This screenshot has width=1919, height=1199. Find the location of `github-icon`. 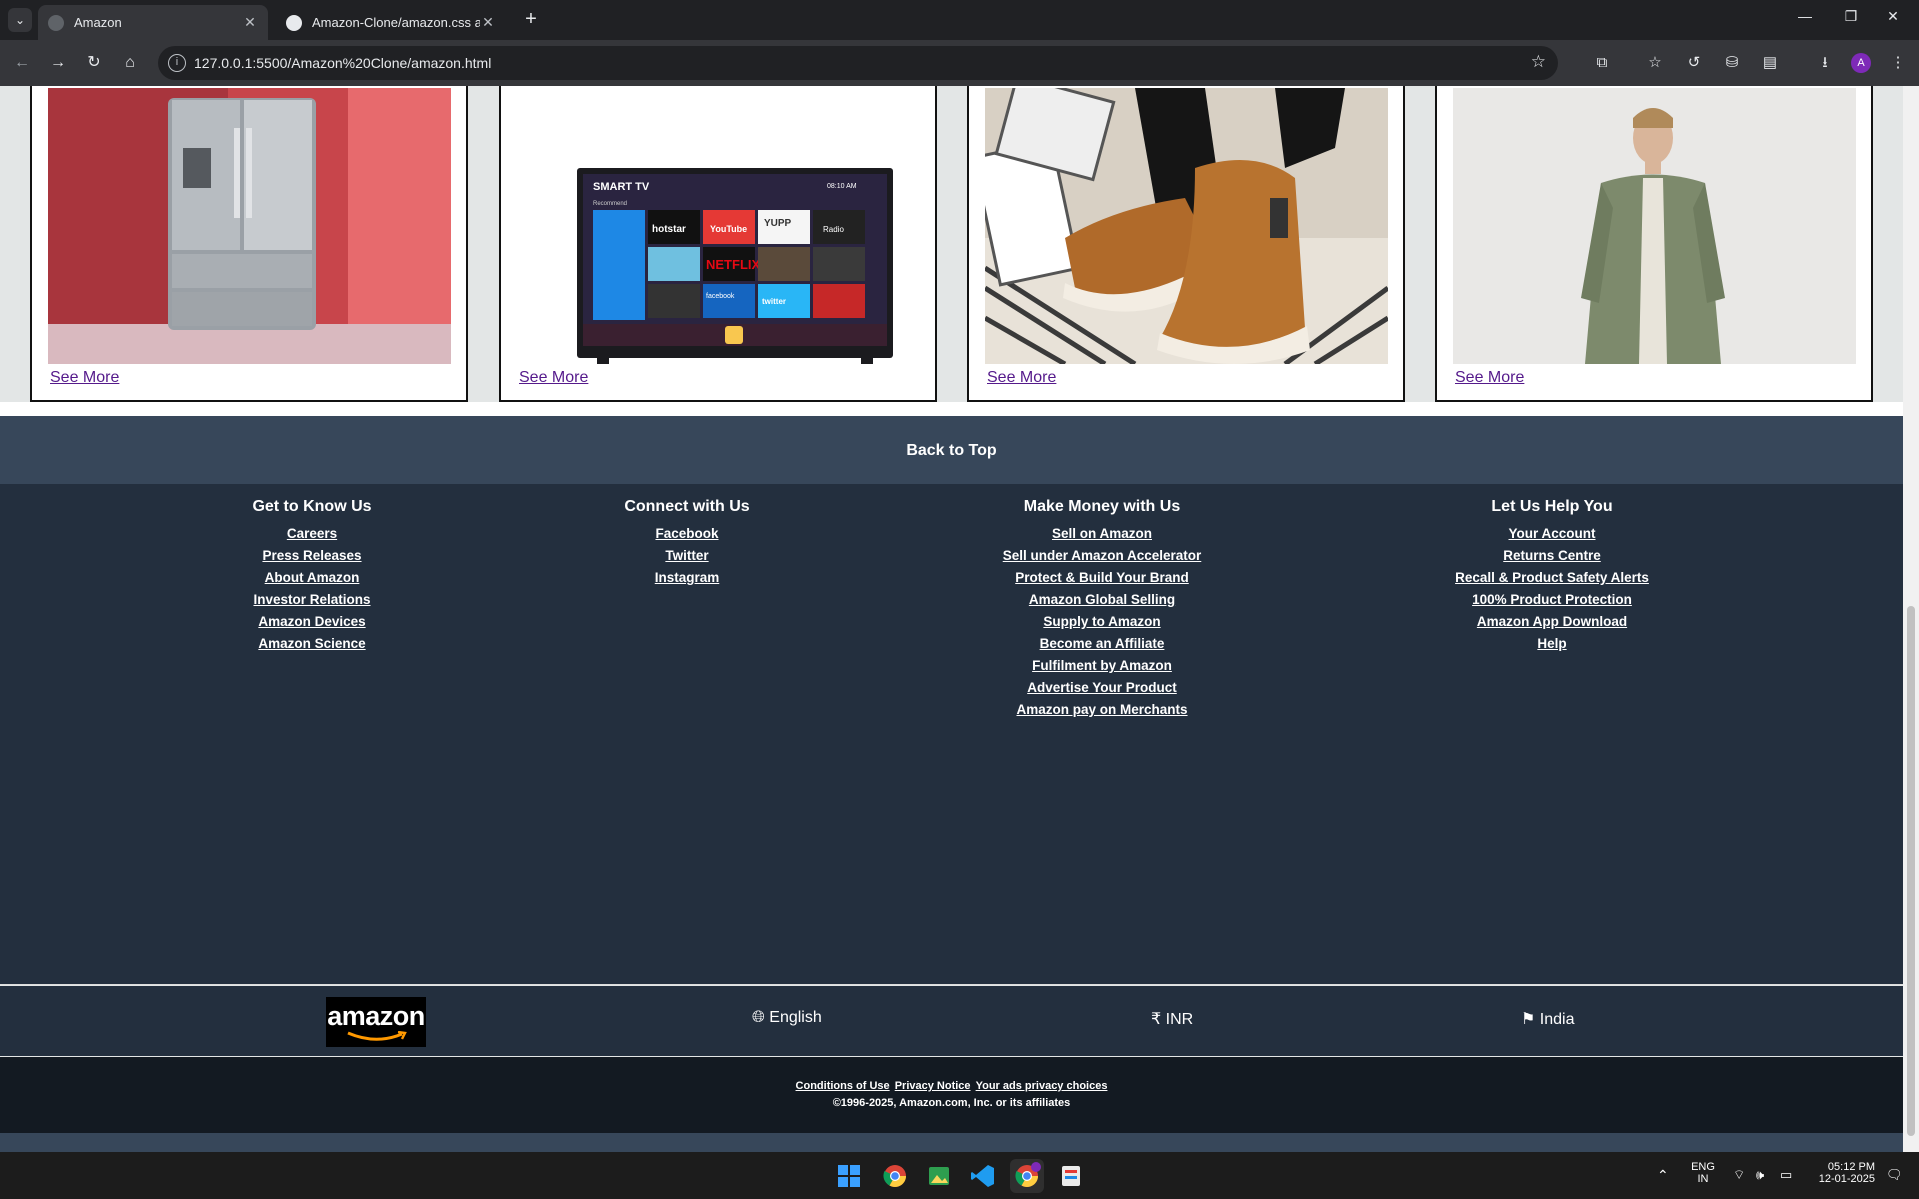

github-icon is located at coordinates (294, 22).